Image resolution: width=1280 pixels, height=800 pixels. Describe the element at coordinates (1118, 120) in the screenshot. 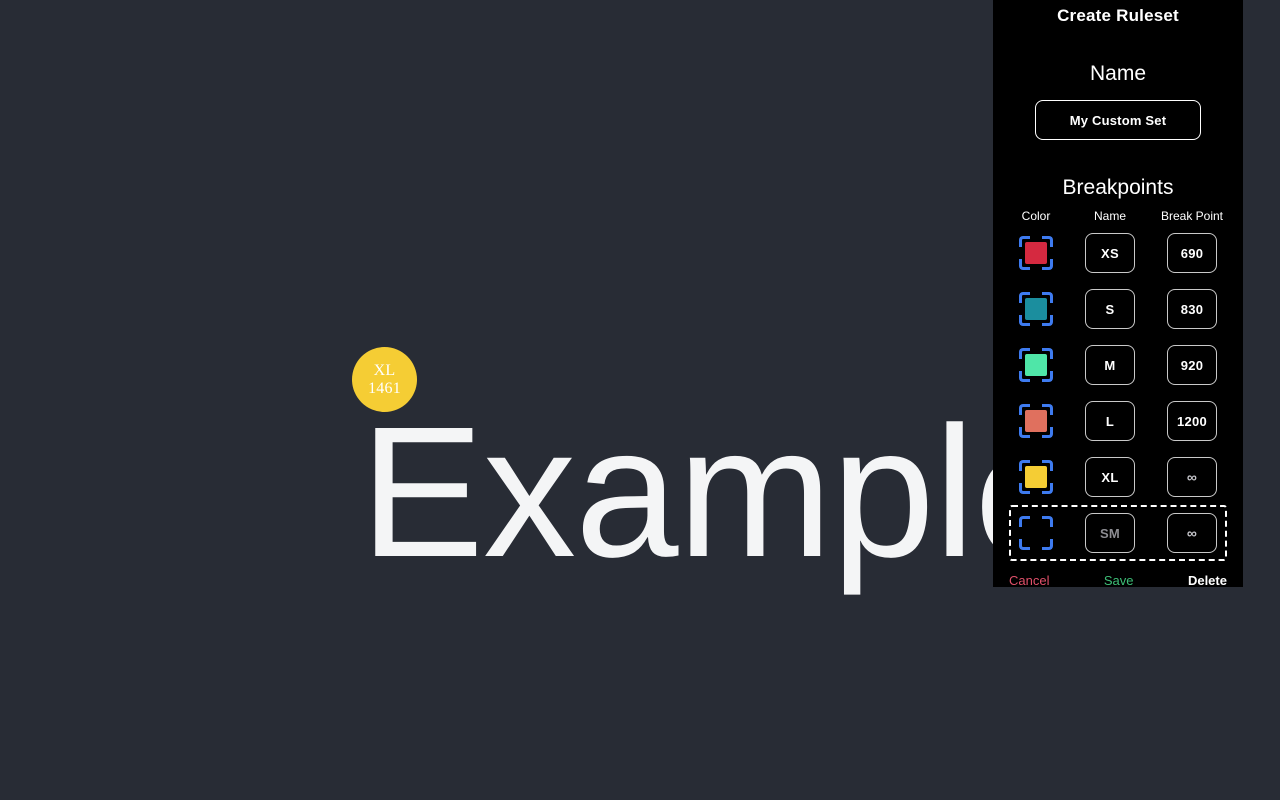

I see `ruleset-name-input` at that location.